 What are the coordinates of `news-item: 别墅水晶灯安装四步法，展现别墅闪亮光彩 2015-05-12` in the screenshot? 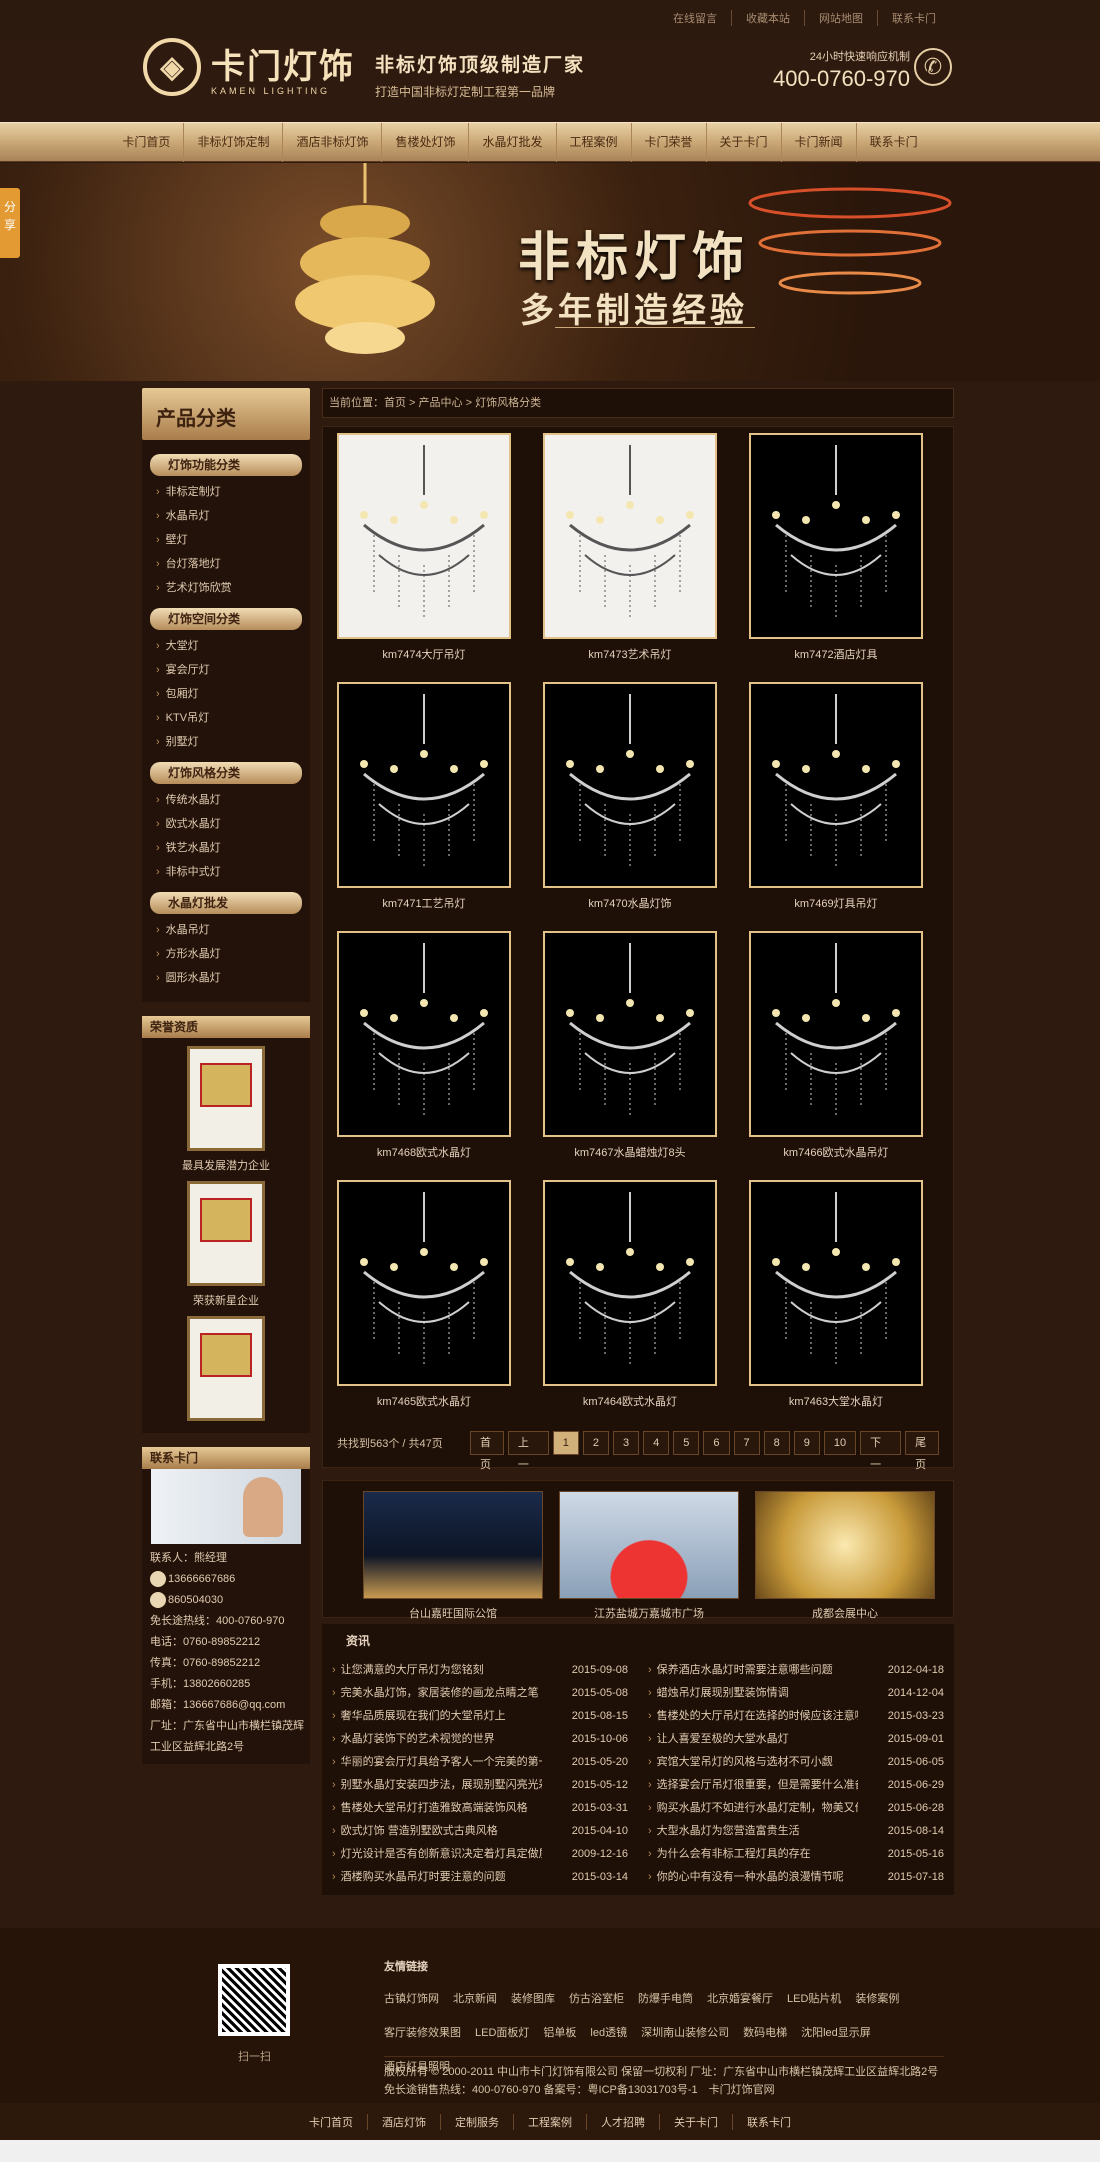 It's located at (480, 1785).